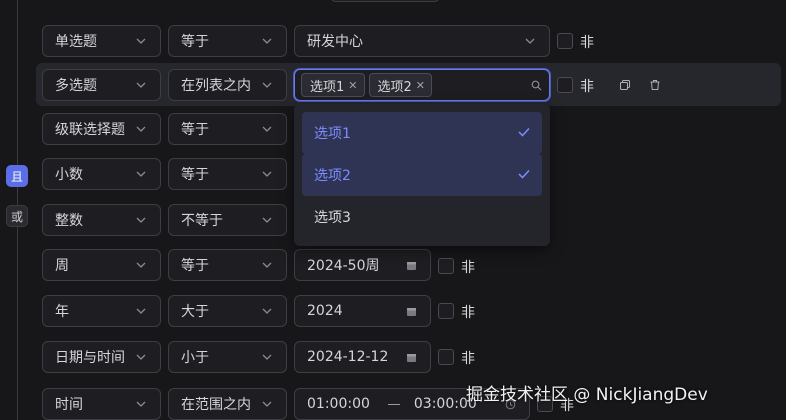 This screenshot has height=420, width=786. What do you see at coordinates (422, 217) in the screenshot?
I see `dropdown-option: 选项3` at bounding box center [422, 217].